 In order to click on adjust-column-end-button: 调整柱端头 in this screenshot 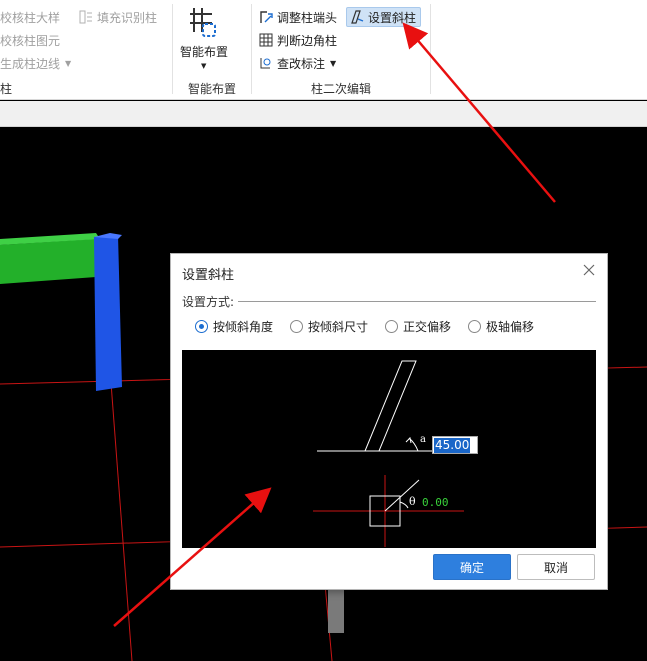, I will do `click(297, 17)`.